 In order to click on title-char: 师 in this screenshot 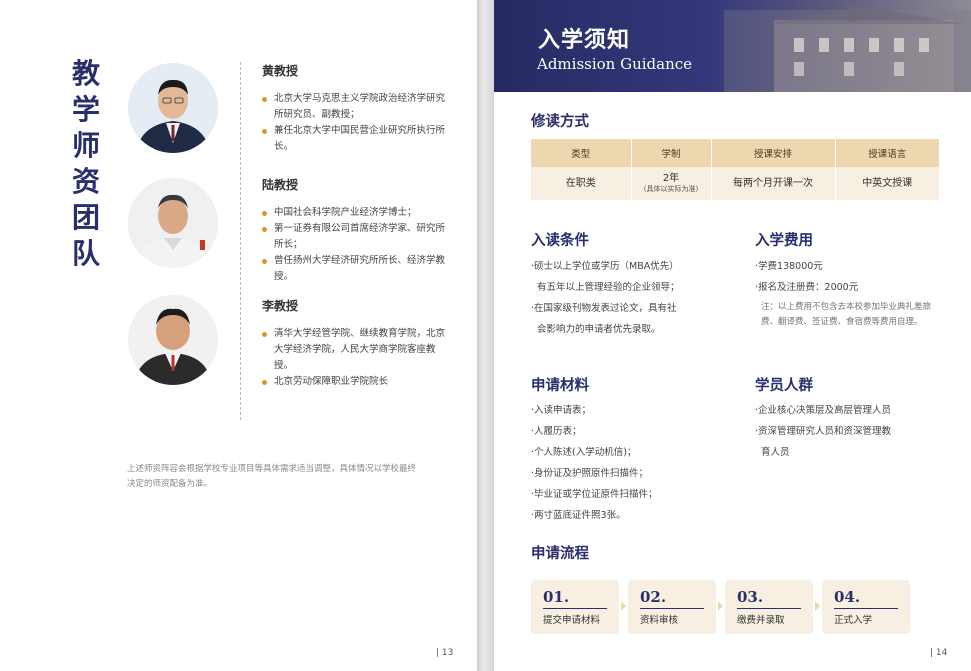, I will do `click(85, 145)`.